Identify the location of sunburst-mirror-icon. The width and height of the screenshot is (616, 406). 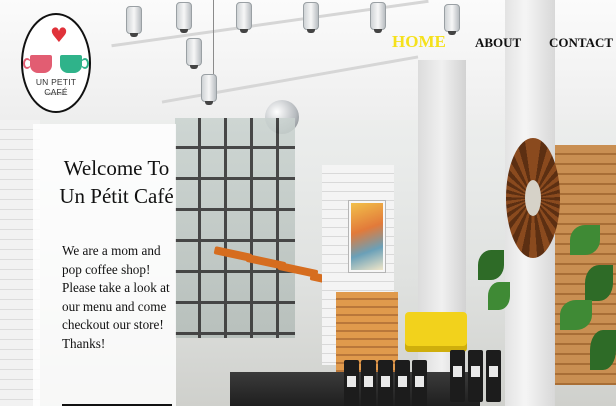
(533, 198).